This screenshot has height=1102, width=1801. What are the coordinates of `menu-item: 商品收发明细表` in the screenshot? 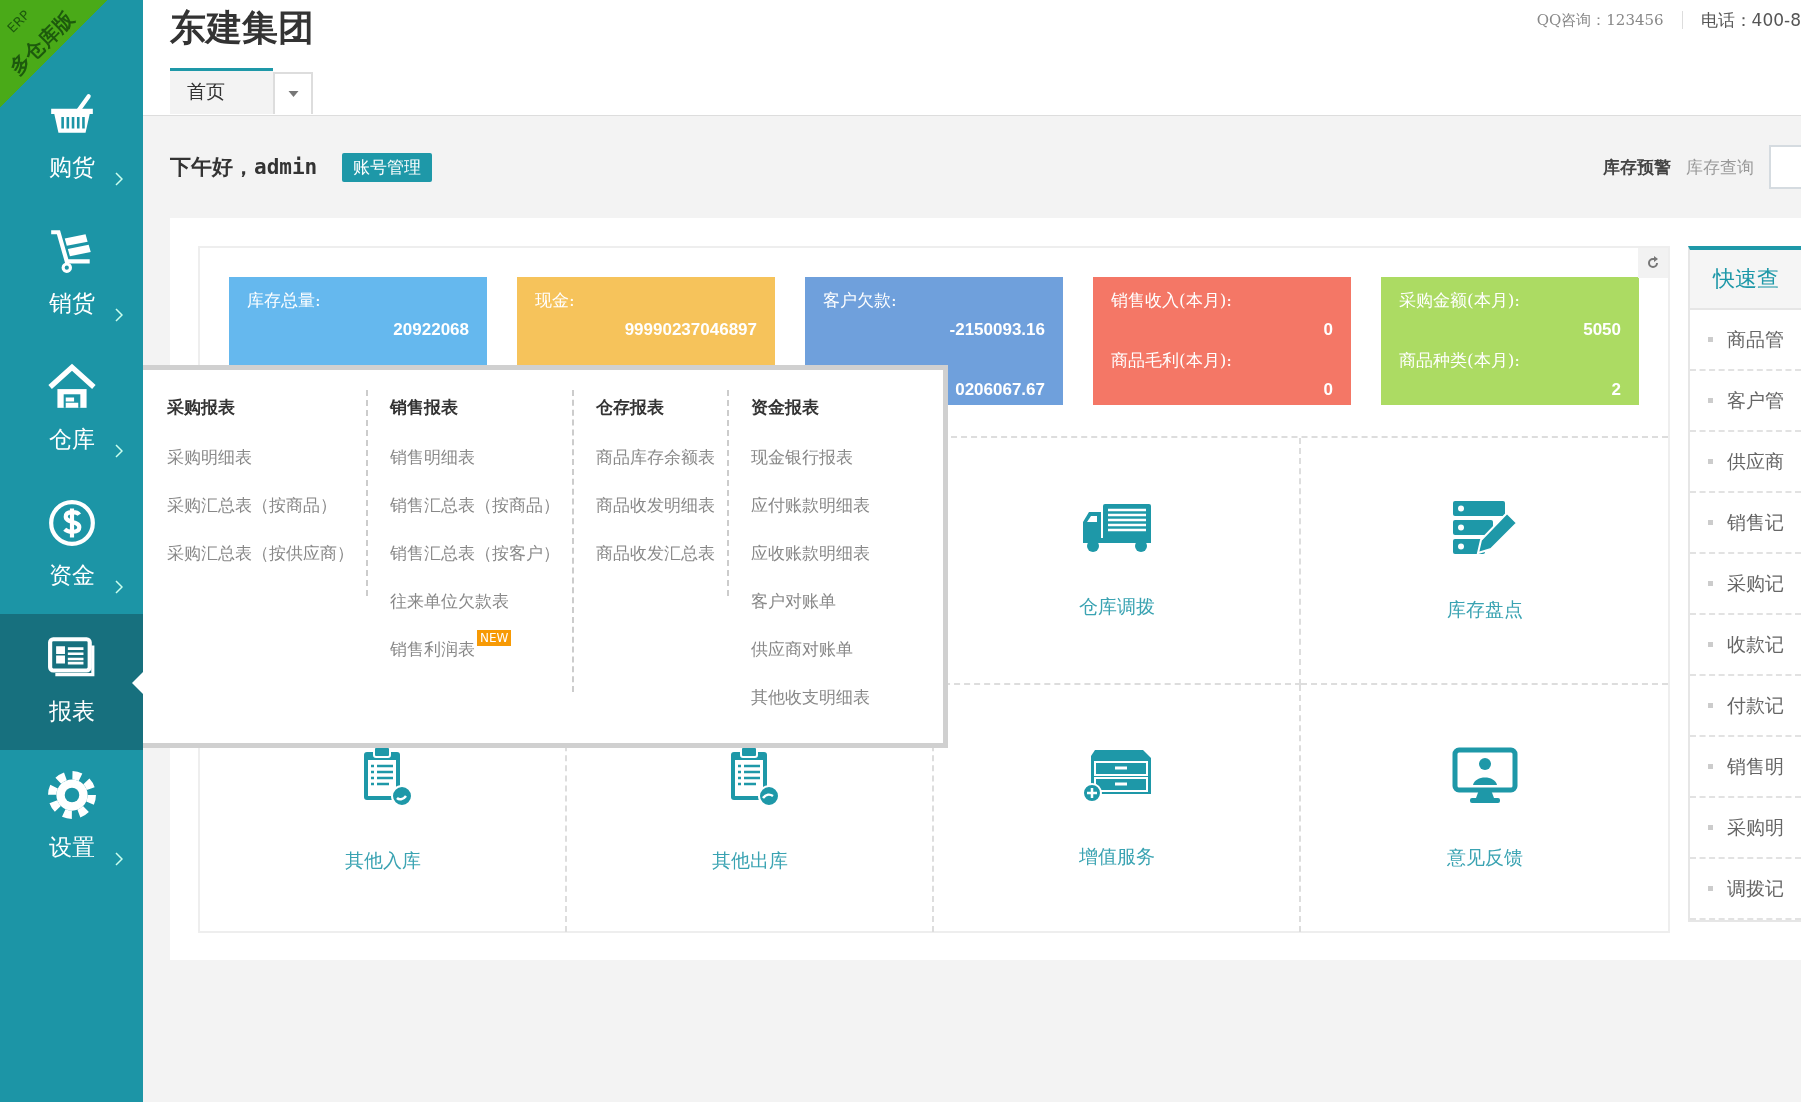 It's located at (655, 505).